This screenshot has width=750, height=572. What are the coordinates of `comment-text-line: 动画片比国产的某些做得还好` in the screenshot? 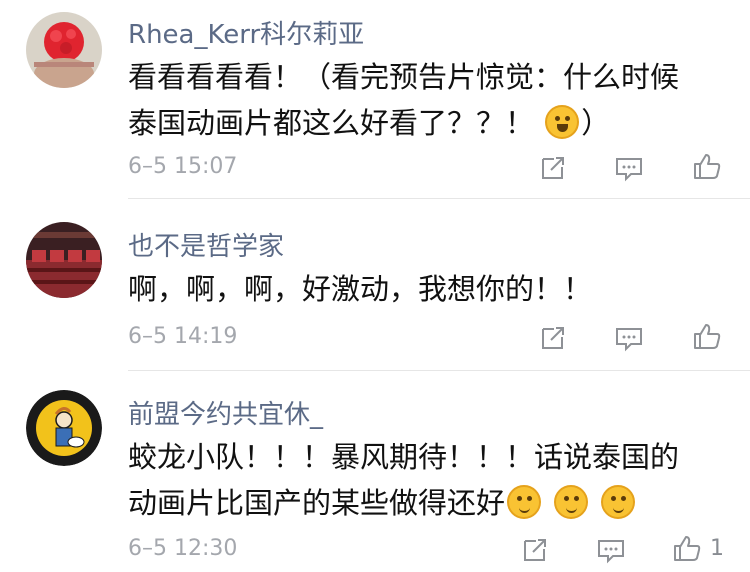 It's located at (428, 503).